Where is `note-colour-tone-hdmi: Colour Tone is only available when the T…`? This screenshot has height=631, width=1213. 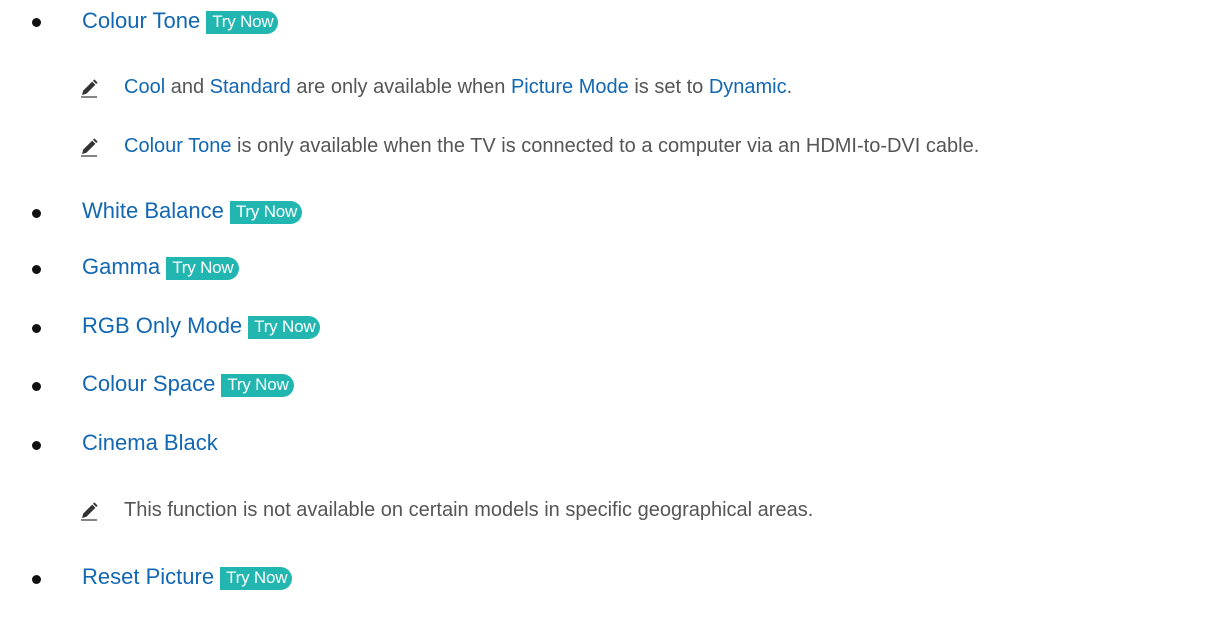
note-colour-tone-hdmi: Colour Tone is only available when the T… is located at coordinates (529, 146).